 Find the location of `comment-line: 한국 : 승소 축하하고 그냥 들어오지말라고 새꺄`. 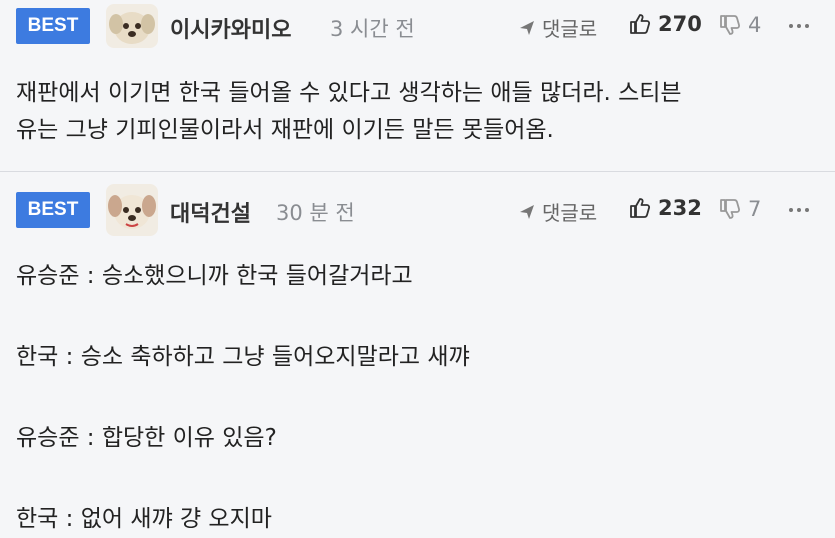

comment-line: 한국 : 승소 축하하고 그냥 들어오지말라고 새꺄 is located at coordinates (243, 357).